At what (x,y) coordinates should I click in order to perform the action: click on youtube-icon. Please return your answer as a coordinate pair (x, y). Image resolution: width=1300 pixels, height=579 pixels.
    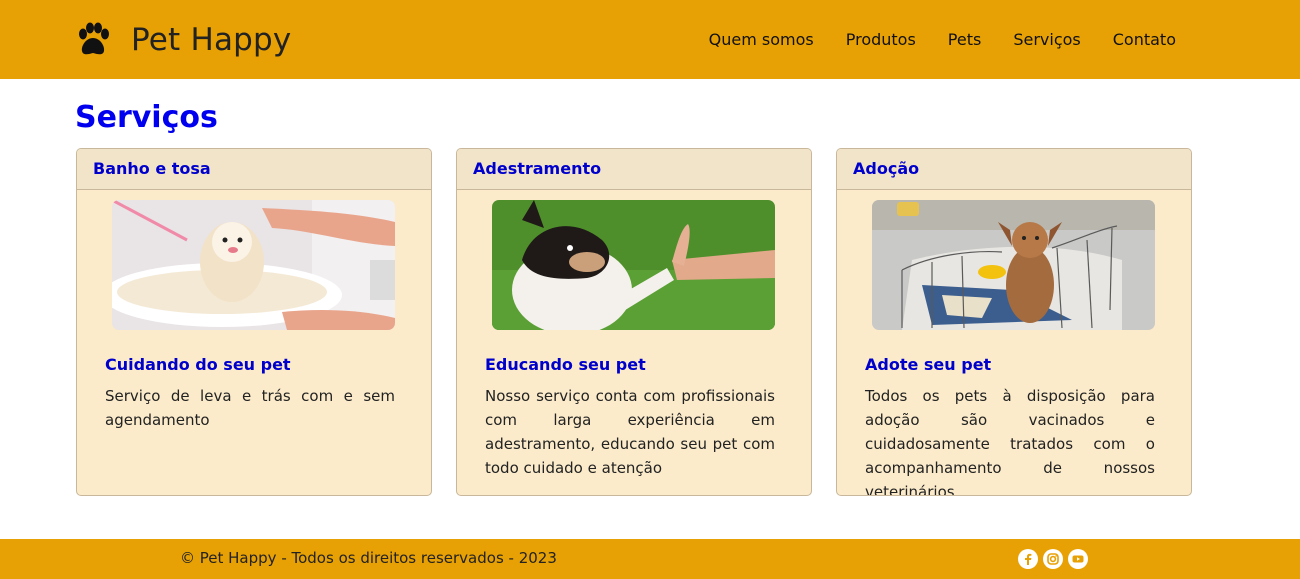
    Looking at the image, I should click on (1078, 559).